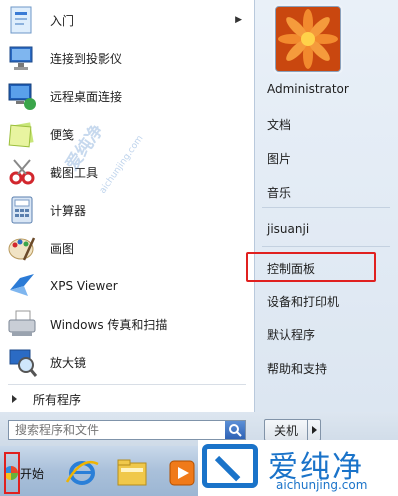 The width and height of the screenshot is (398, 496). What do you see at coordinates (84, 286) in the screenshot?
I see `program-label: XPS Viewer` at bounding box center [84, 286].